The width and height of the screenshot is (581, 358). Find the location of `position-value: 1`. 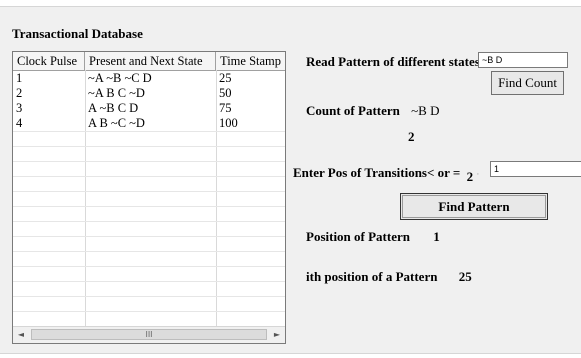

position-value: 1 is located at coordinates (436, 236).